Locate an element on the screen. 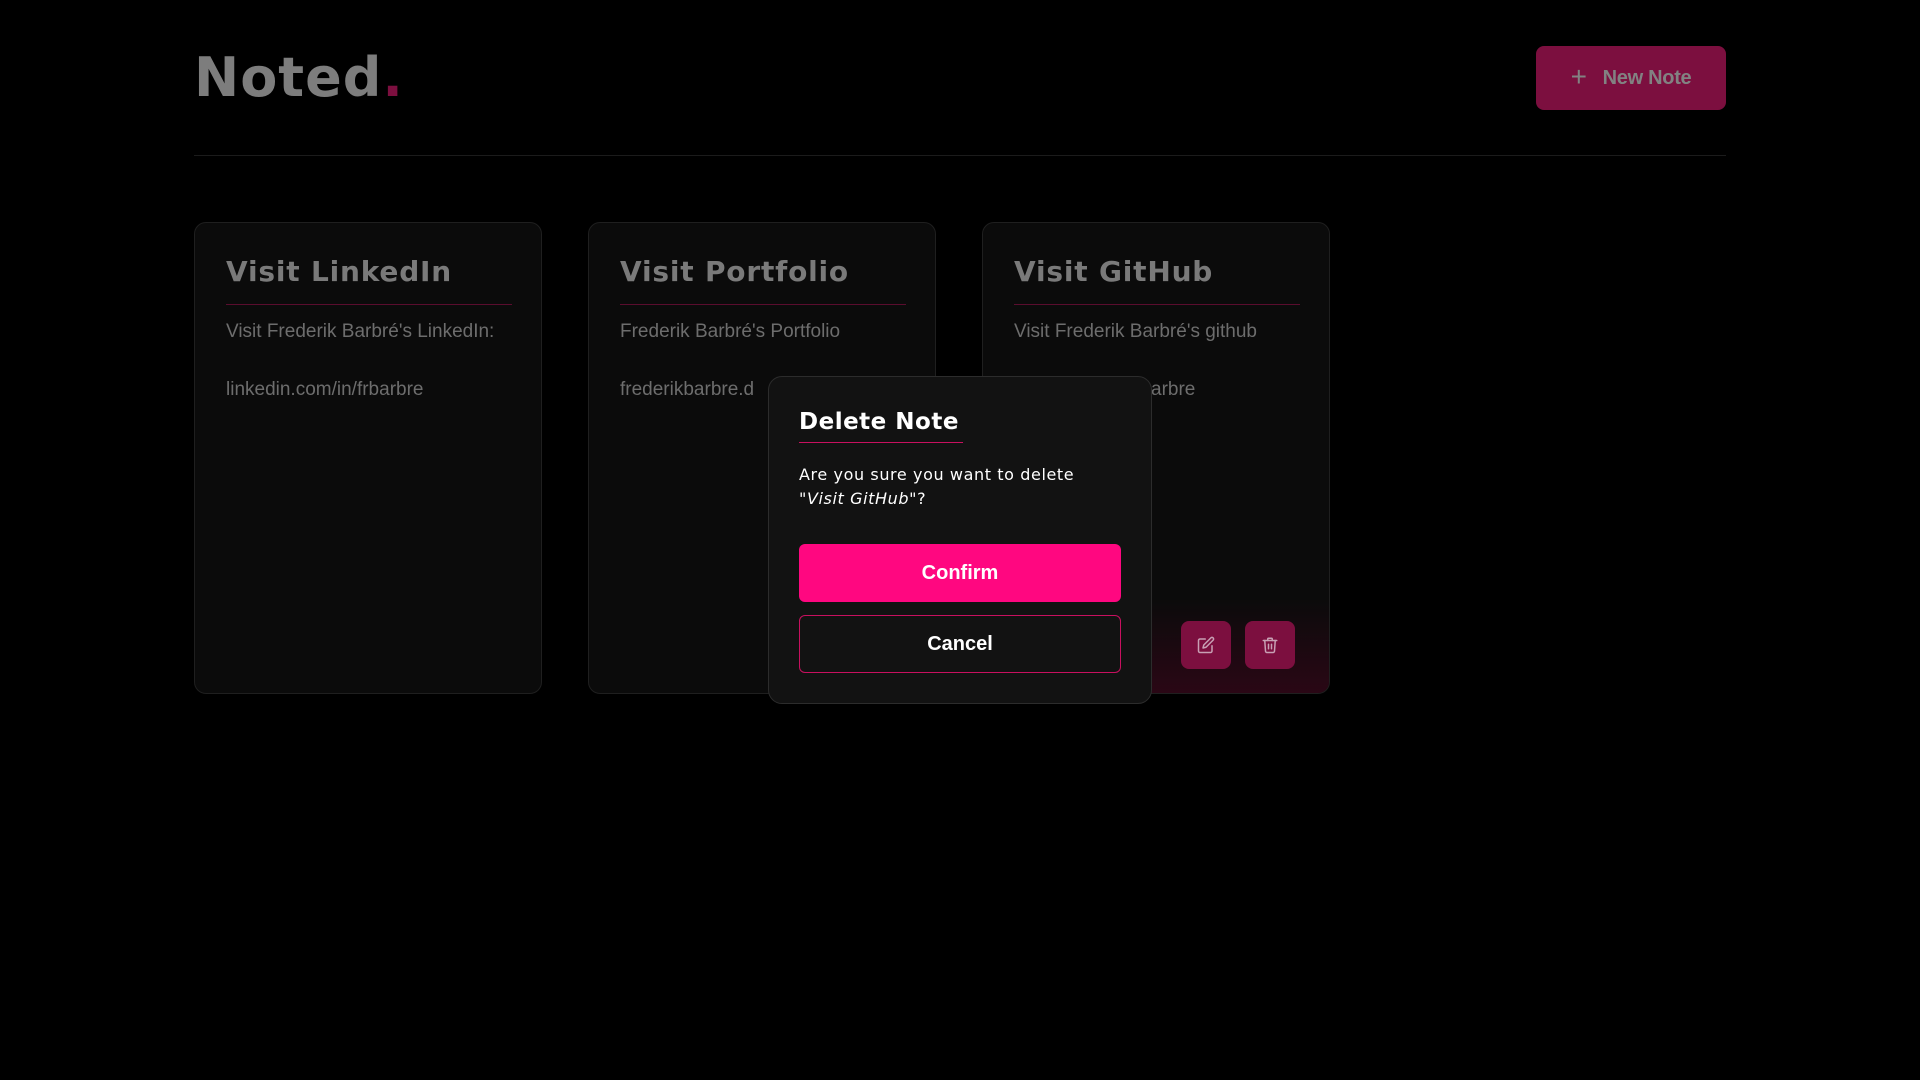  dialog-message-text: Are you sure you want to delete is located at coordinates (937, 474).